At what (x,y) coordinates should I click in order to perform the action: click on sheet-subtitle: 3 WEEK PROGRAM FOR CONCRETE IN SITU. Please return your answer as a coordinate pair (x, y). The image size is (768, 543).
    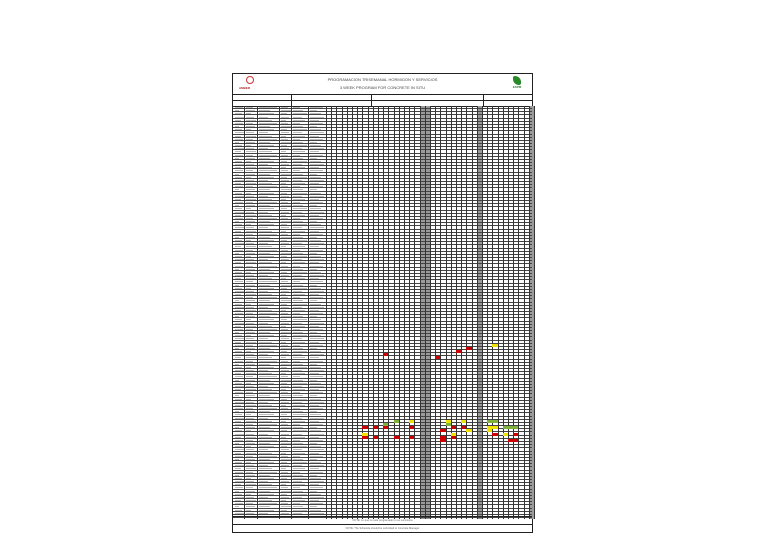
    Looking at the image, I should click on (382, 87).